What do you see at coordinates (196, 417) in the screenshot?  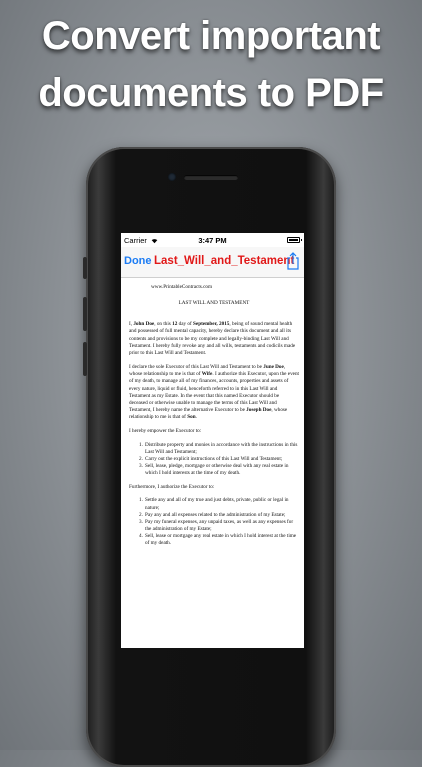 I see `p2-text: .` at bounding box center [196, 417].